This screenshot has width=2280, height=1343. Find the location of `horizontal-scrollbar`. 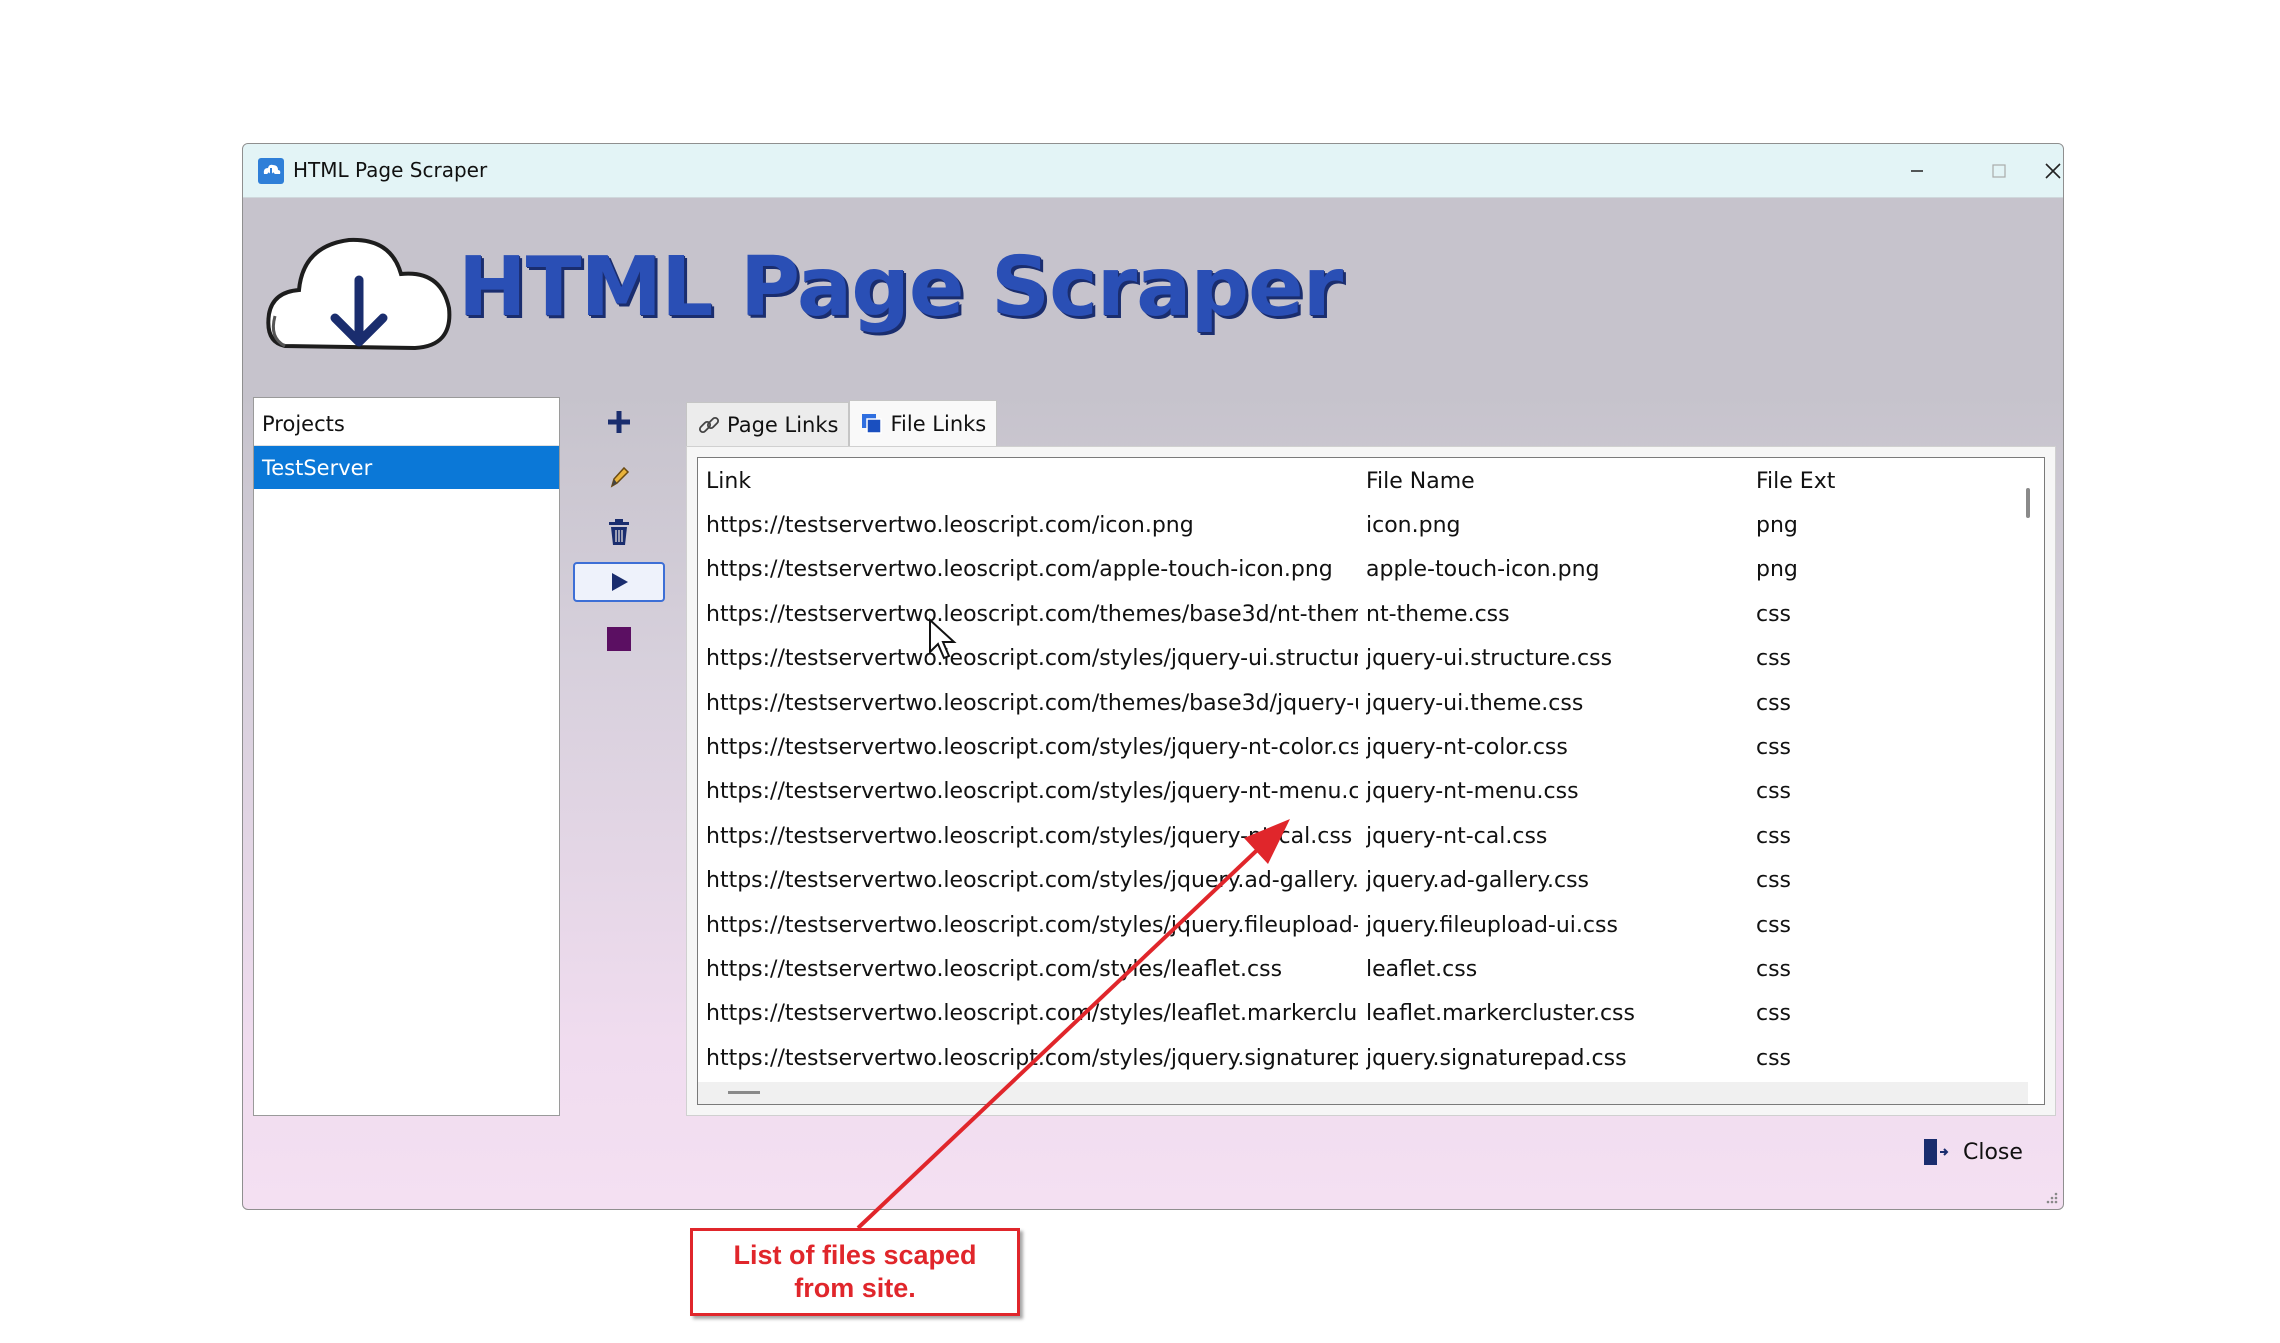

horizontal-scrollbar is located at coordinates (1363, 1093).